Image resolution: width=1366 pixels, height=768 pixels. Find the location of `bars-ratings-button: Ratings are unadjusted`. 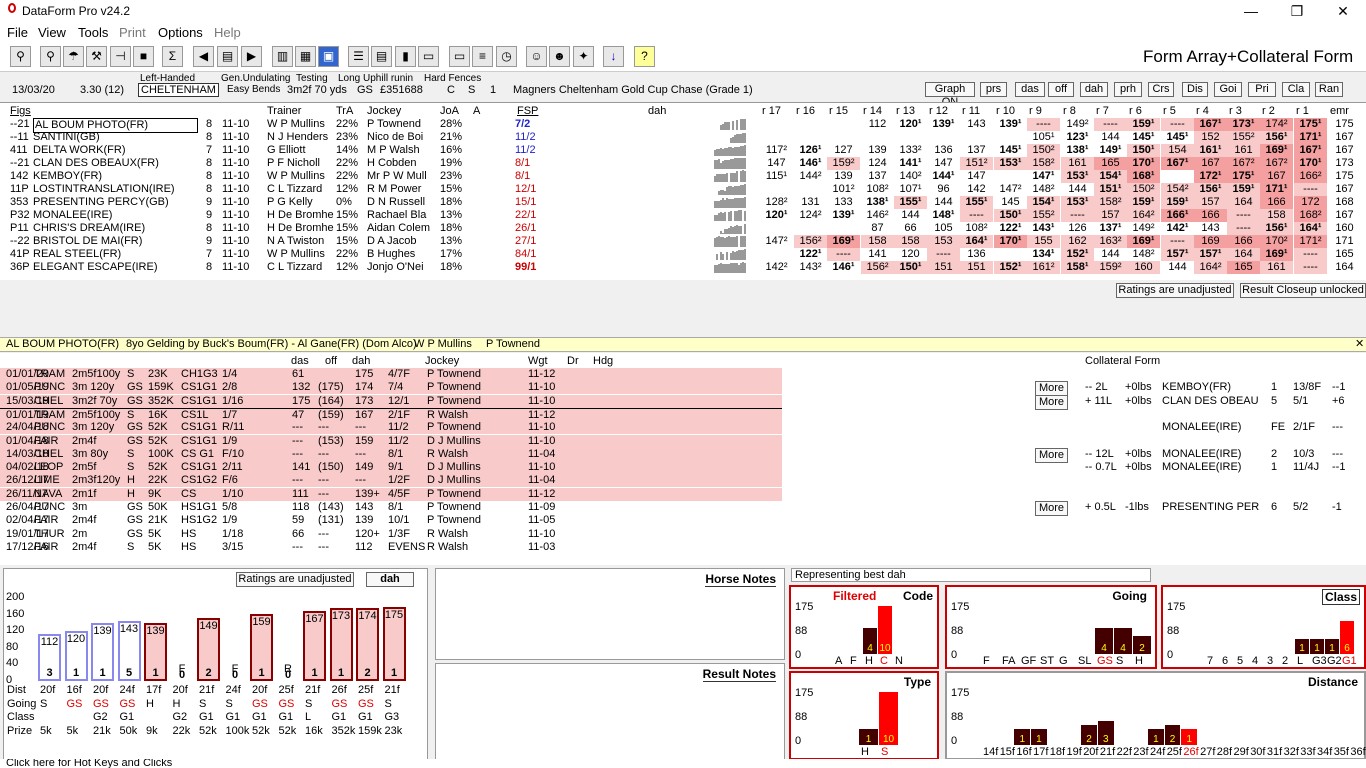

bars-ratings-button: Ratings are unadjusted is located at coordinates (295, 579).